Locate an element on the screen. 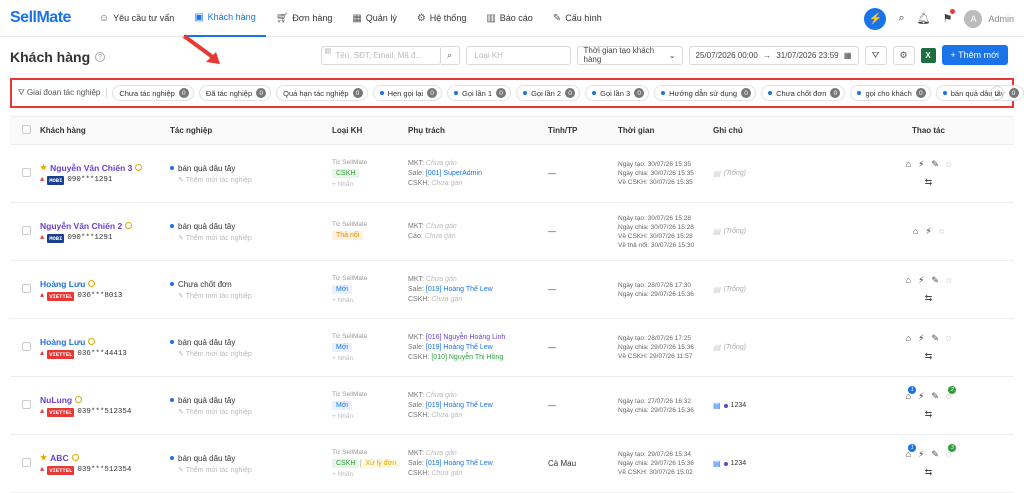 Image resolution: width=1024 pixels, height=493 pixels. settings-button: ⚙ is located at coordinates (903, 55).